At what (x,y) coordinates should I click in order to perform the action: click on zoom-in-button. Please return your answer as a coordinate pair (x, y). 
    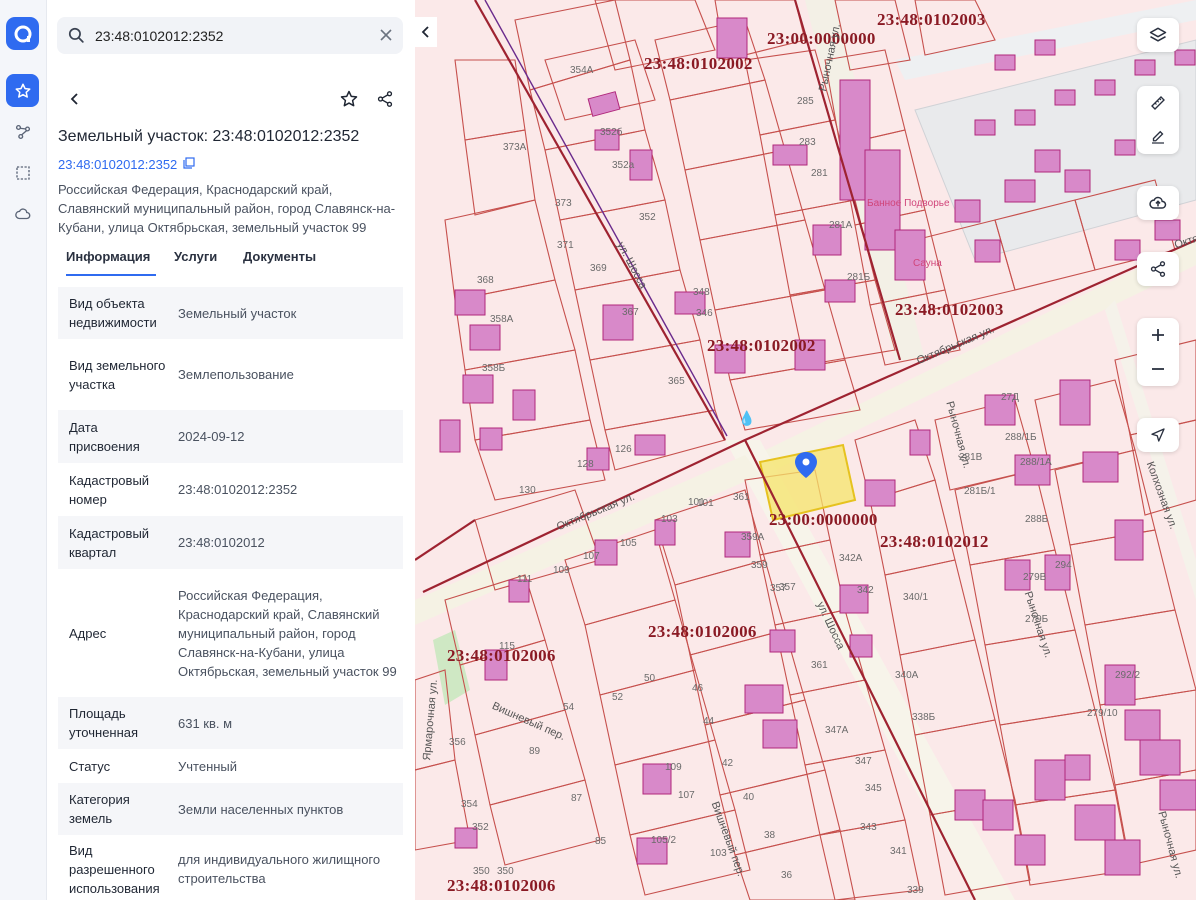
    Looking at the image, I should click on (1158, 335).